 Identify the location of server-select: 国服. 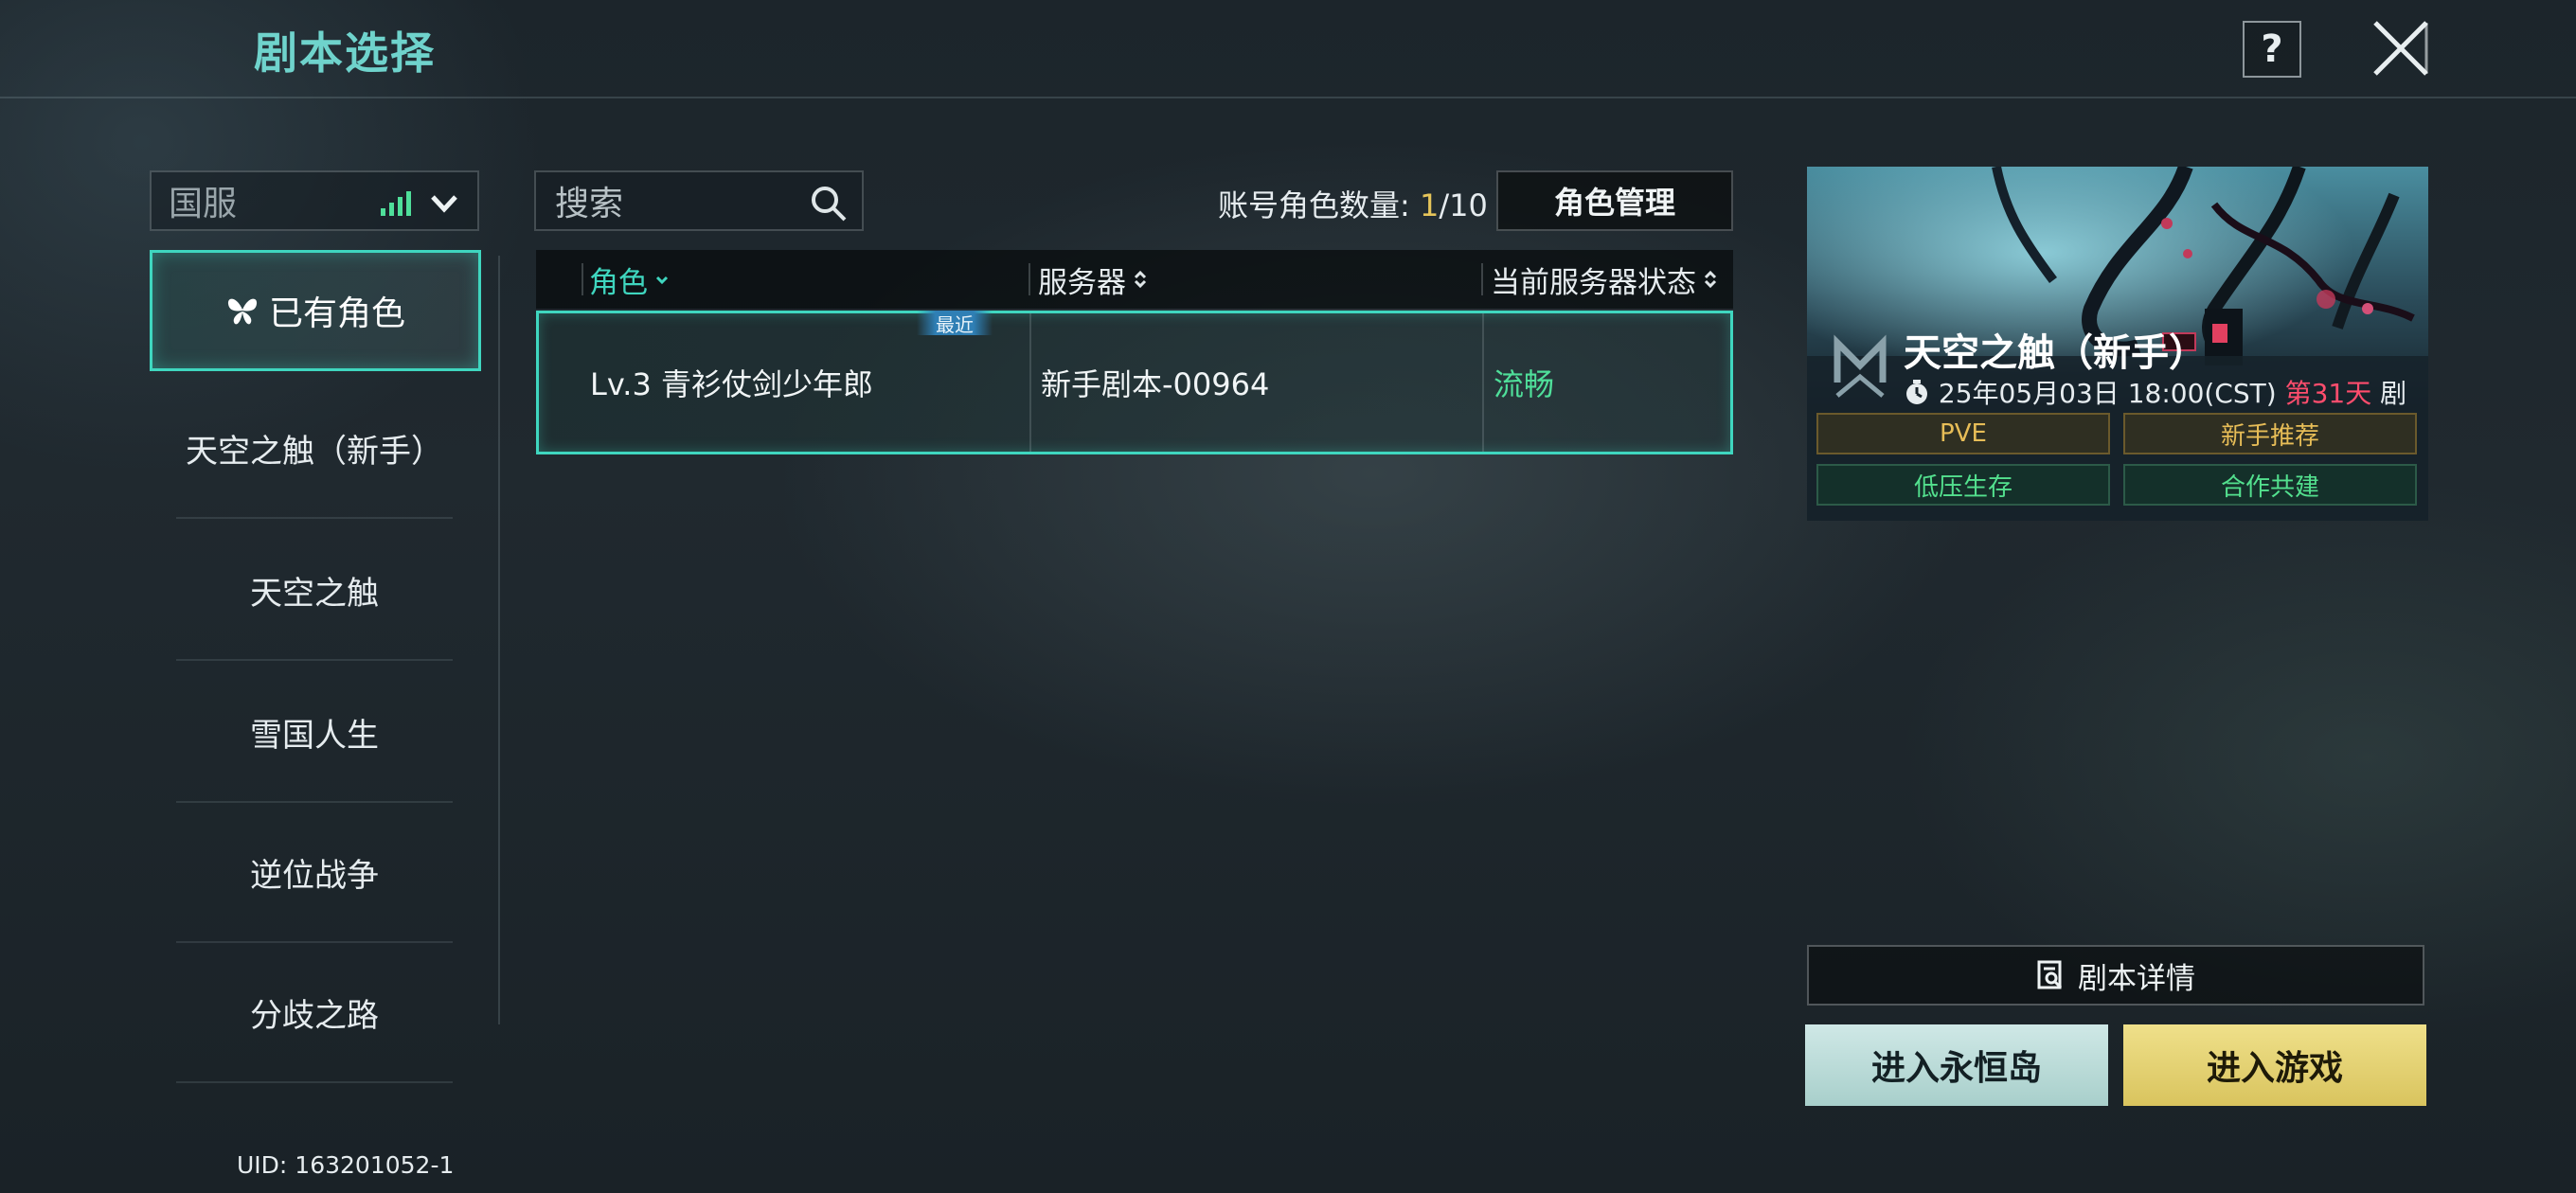
(314, 200).